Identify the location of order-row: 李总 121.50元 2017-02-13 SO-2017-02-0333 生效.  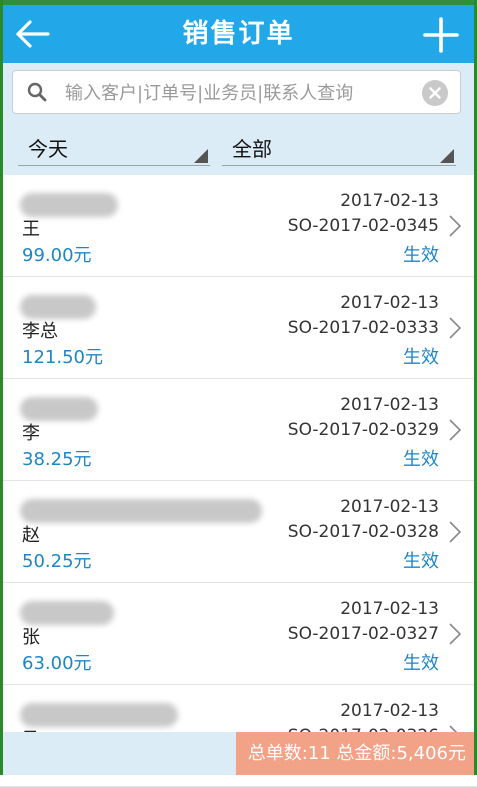
(238, 328).